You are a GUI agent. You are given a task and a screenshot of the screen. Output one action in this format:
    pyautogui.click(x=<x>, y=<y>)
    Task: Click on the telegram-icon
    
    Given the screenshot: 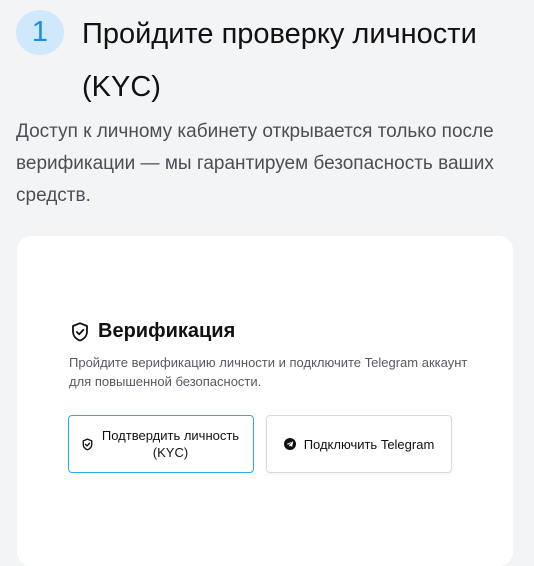 What is the action you would take?
    pyautogui.click(x=289, y=444)
    